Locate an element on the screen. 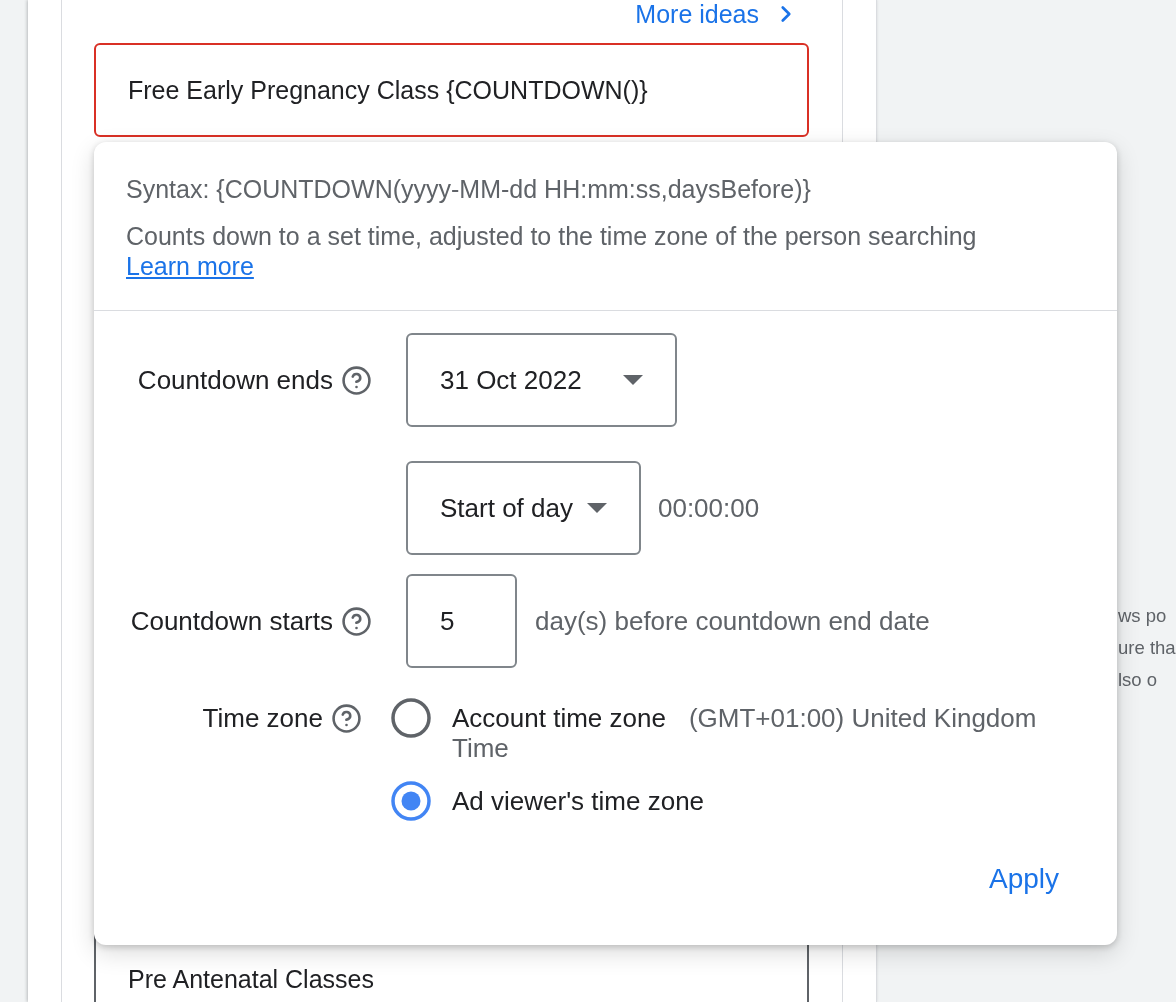 This screenshot has height=1002, width=1176. days-input-field: 5 is located at coordinates (461, 621).